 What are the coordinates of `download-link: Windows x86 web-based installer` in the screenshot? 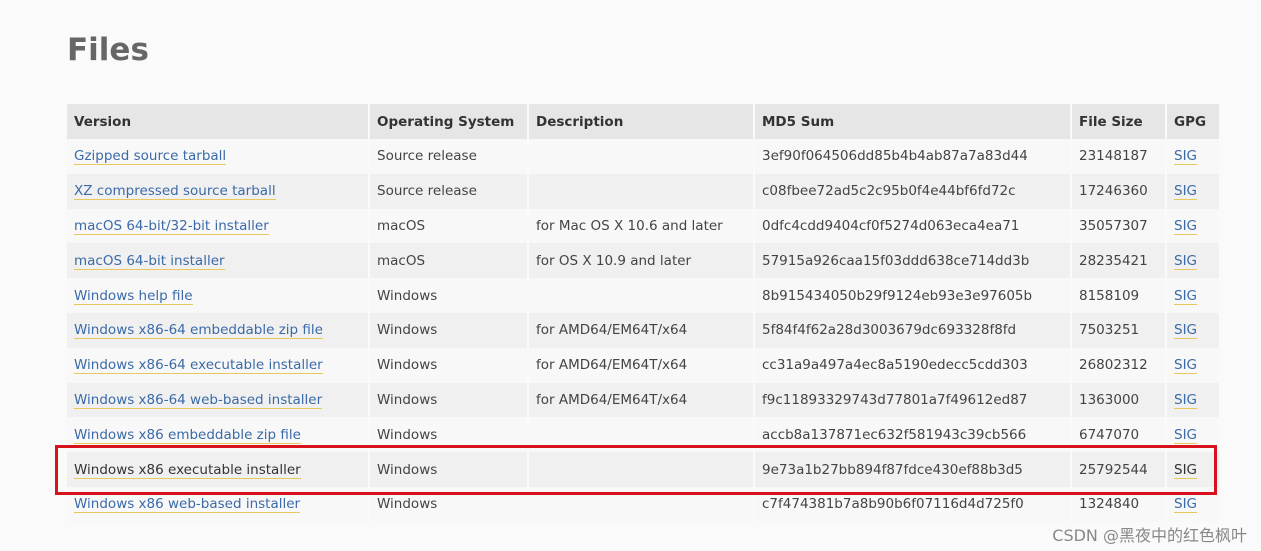 It's located at (187, 505).